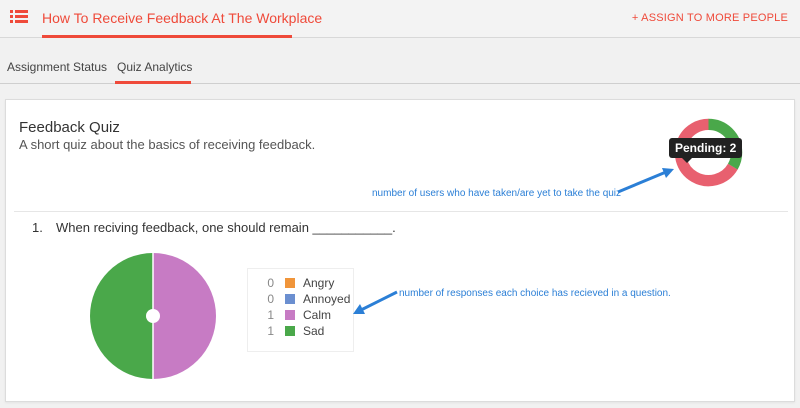 The height and width of the screenshot is (408, 800). I want to click on choices-legend: 0 Angry 0 Annoyed 1 Calm 1 Sad, so click(300, 310).